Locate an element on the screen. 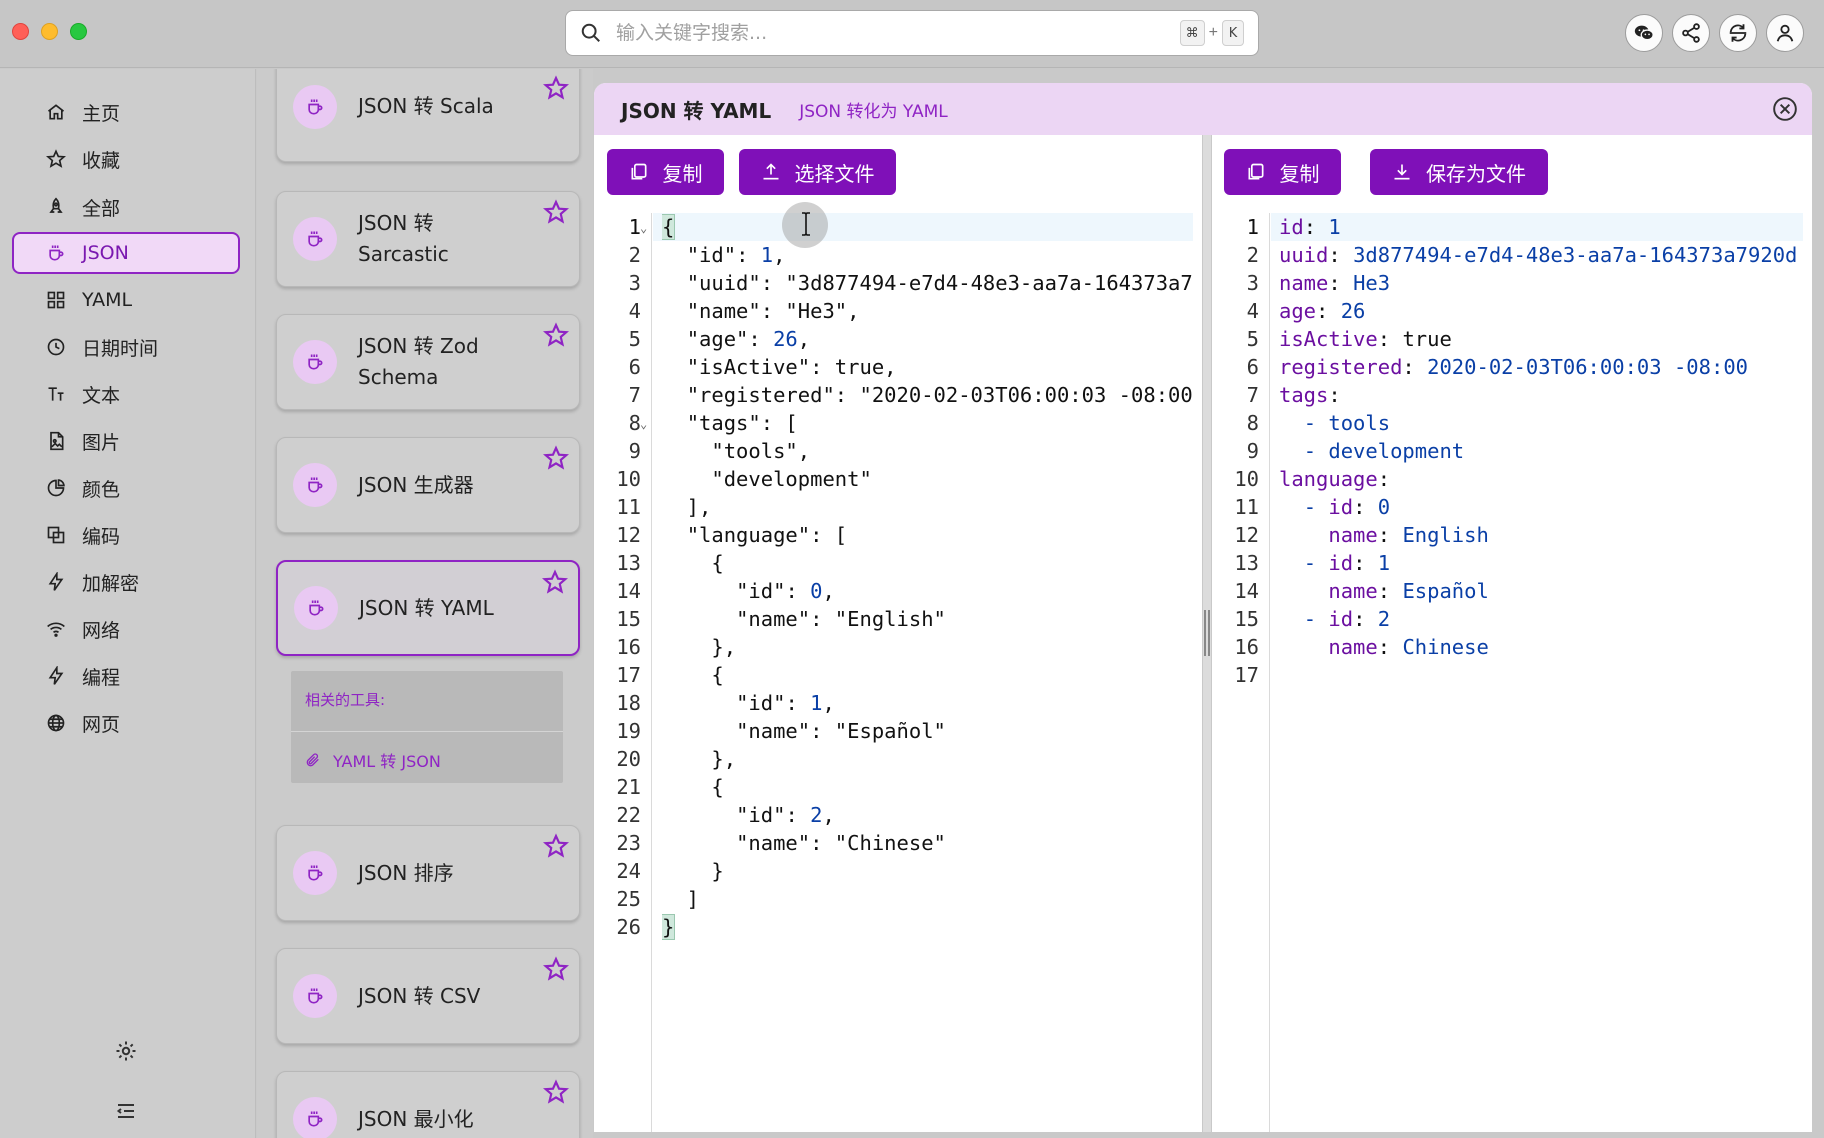 The image size is (1824, 1138). code-line: age: 26 is located at coordinates (1322, 311).